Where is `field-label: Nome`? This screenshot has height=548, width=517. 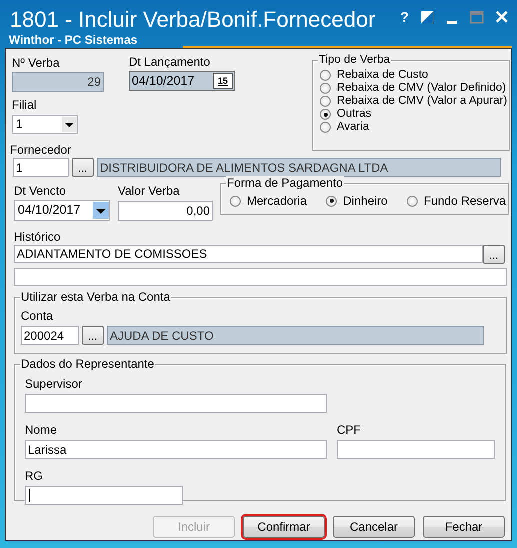
field-label: Nome is located at coordinates (41, 430).